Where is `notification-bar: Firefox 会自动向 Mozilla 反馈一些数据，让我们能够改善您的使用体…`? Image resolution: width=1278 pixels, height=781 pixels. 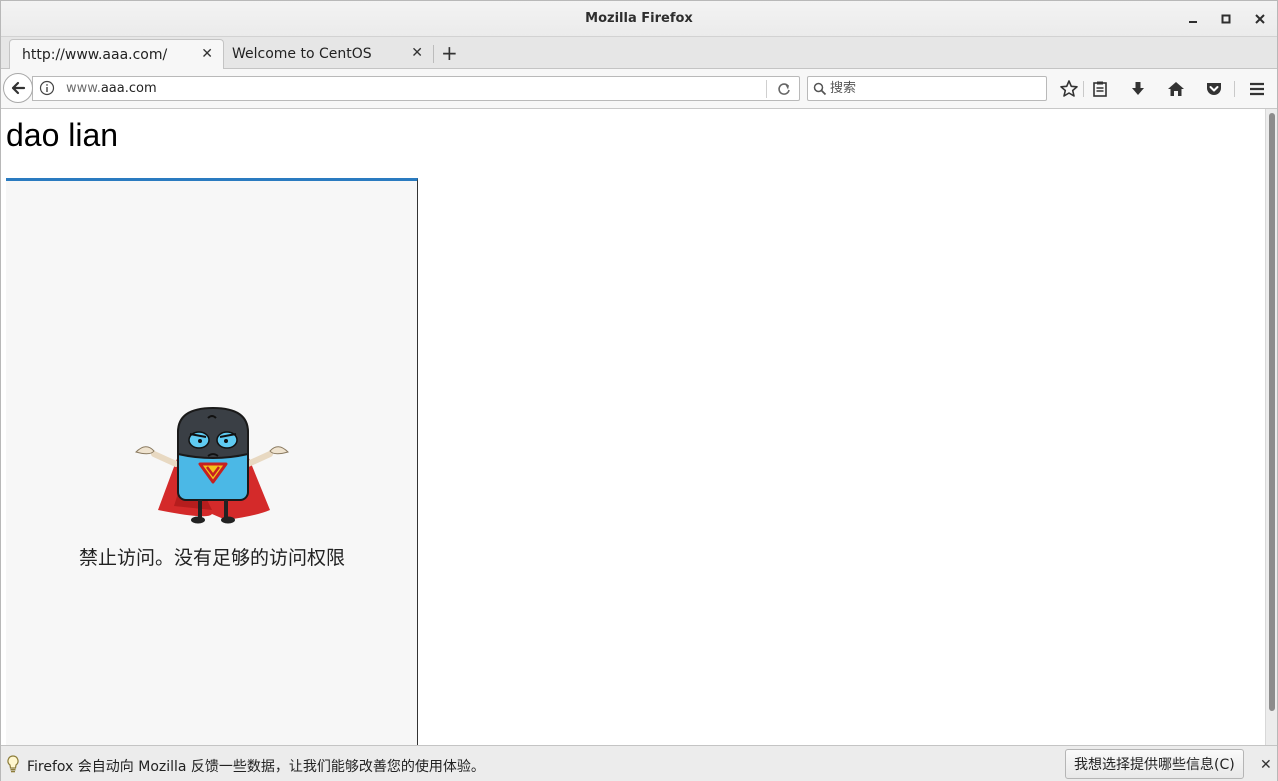
notification-bar: Firefox 会自动向 Mozilla 反馈一些数据，让我们能够改善您的使用体… is located at coordinates (639, 763).